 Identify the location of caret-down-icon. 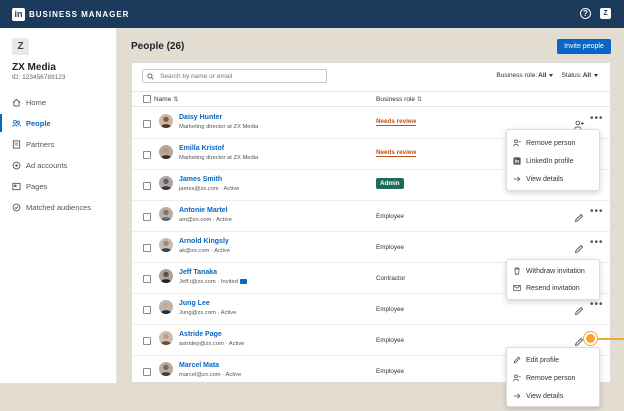
(596, 75).